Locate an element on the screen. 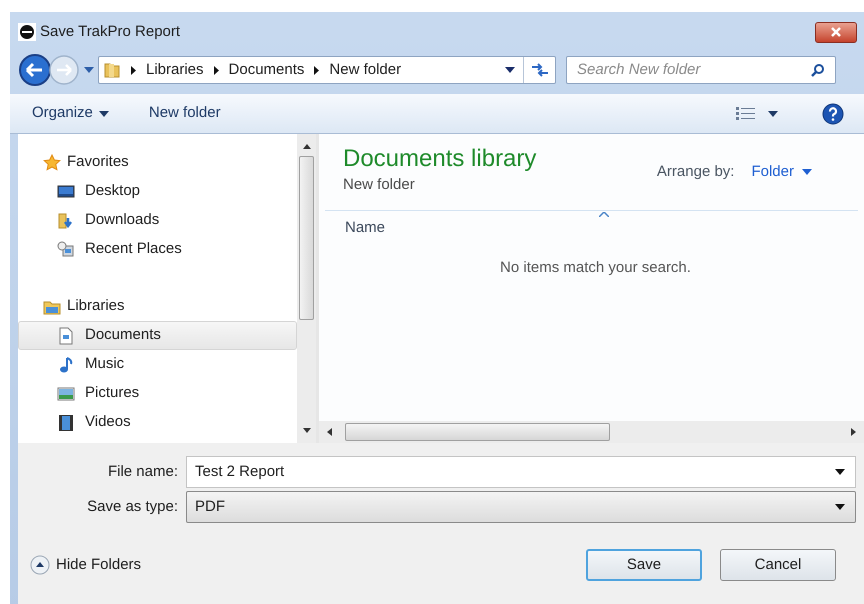 The height and width of the screenshot is (604, 864). horizontal-scrollbar is located at coordinates (591, 432).